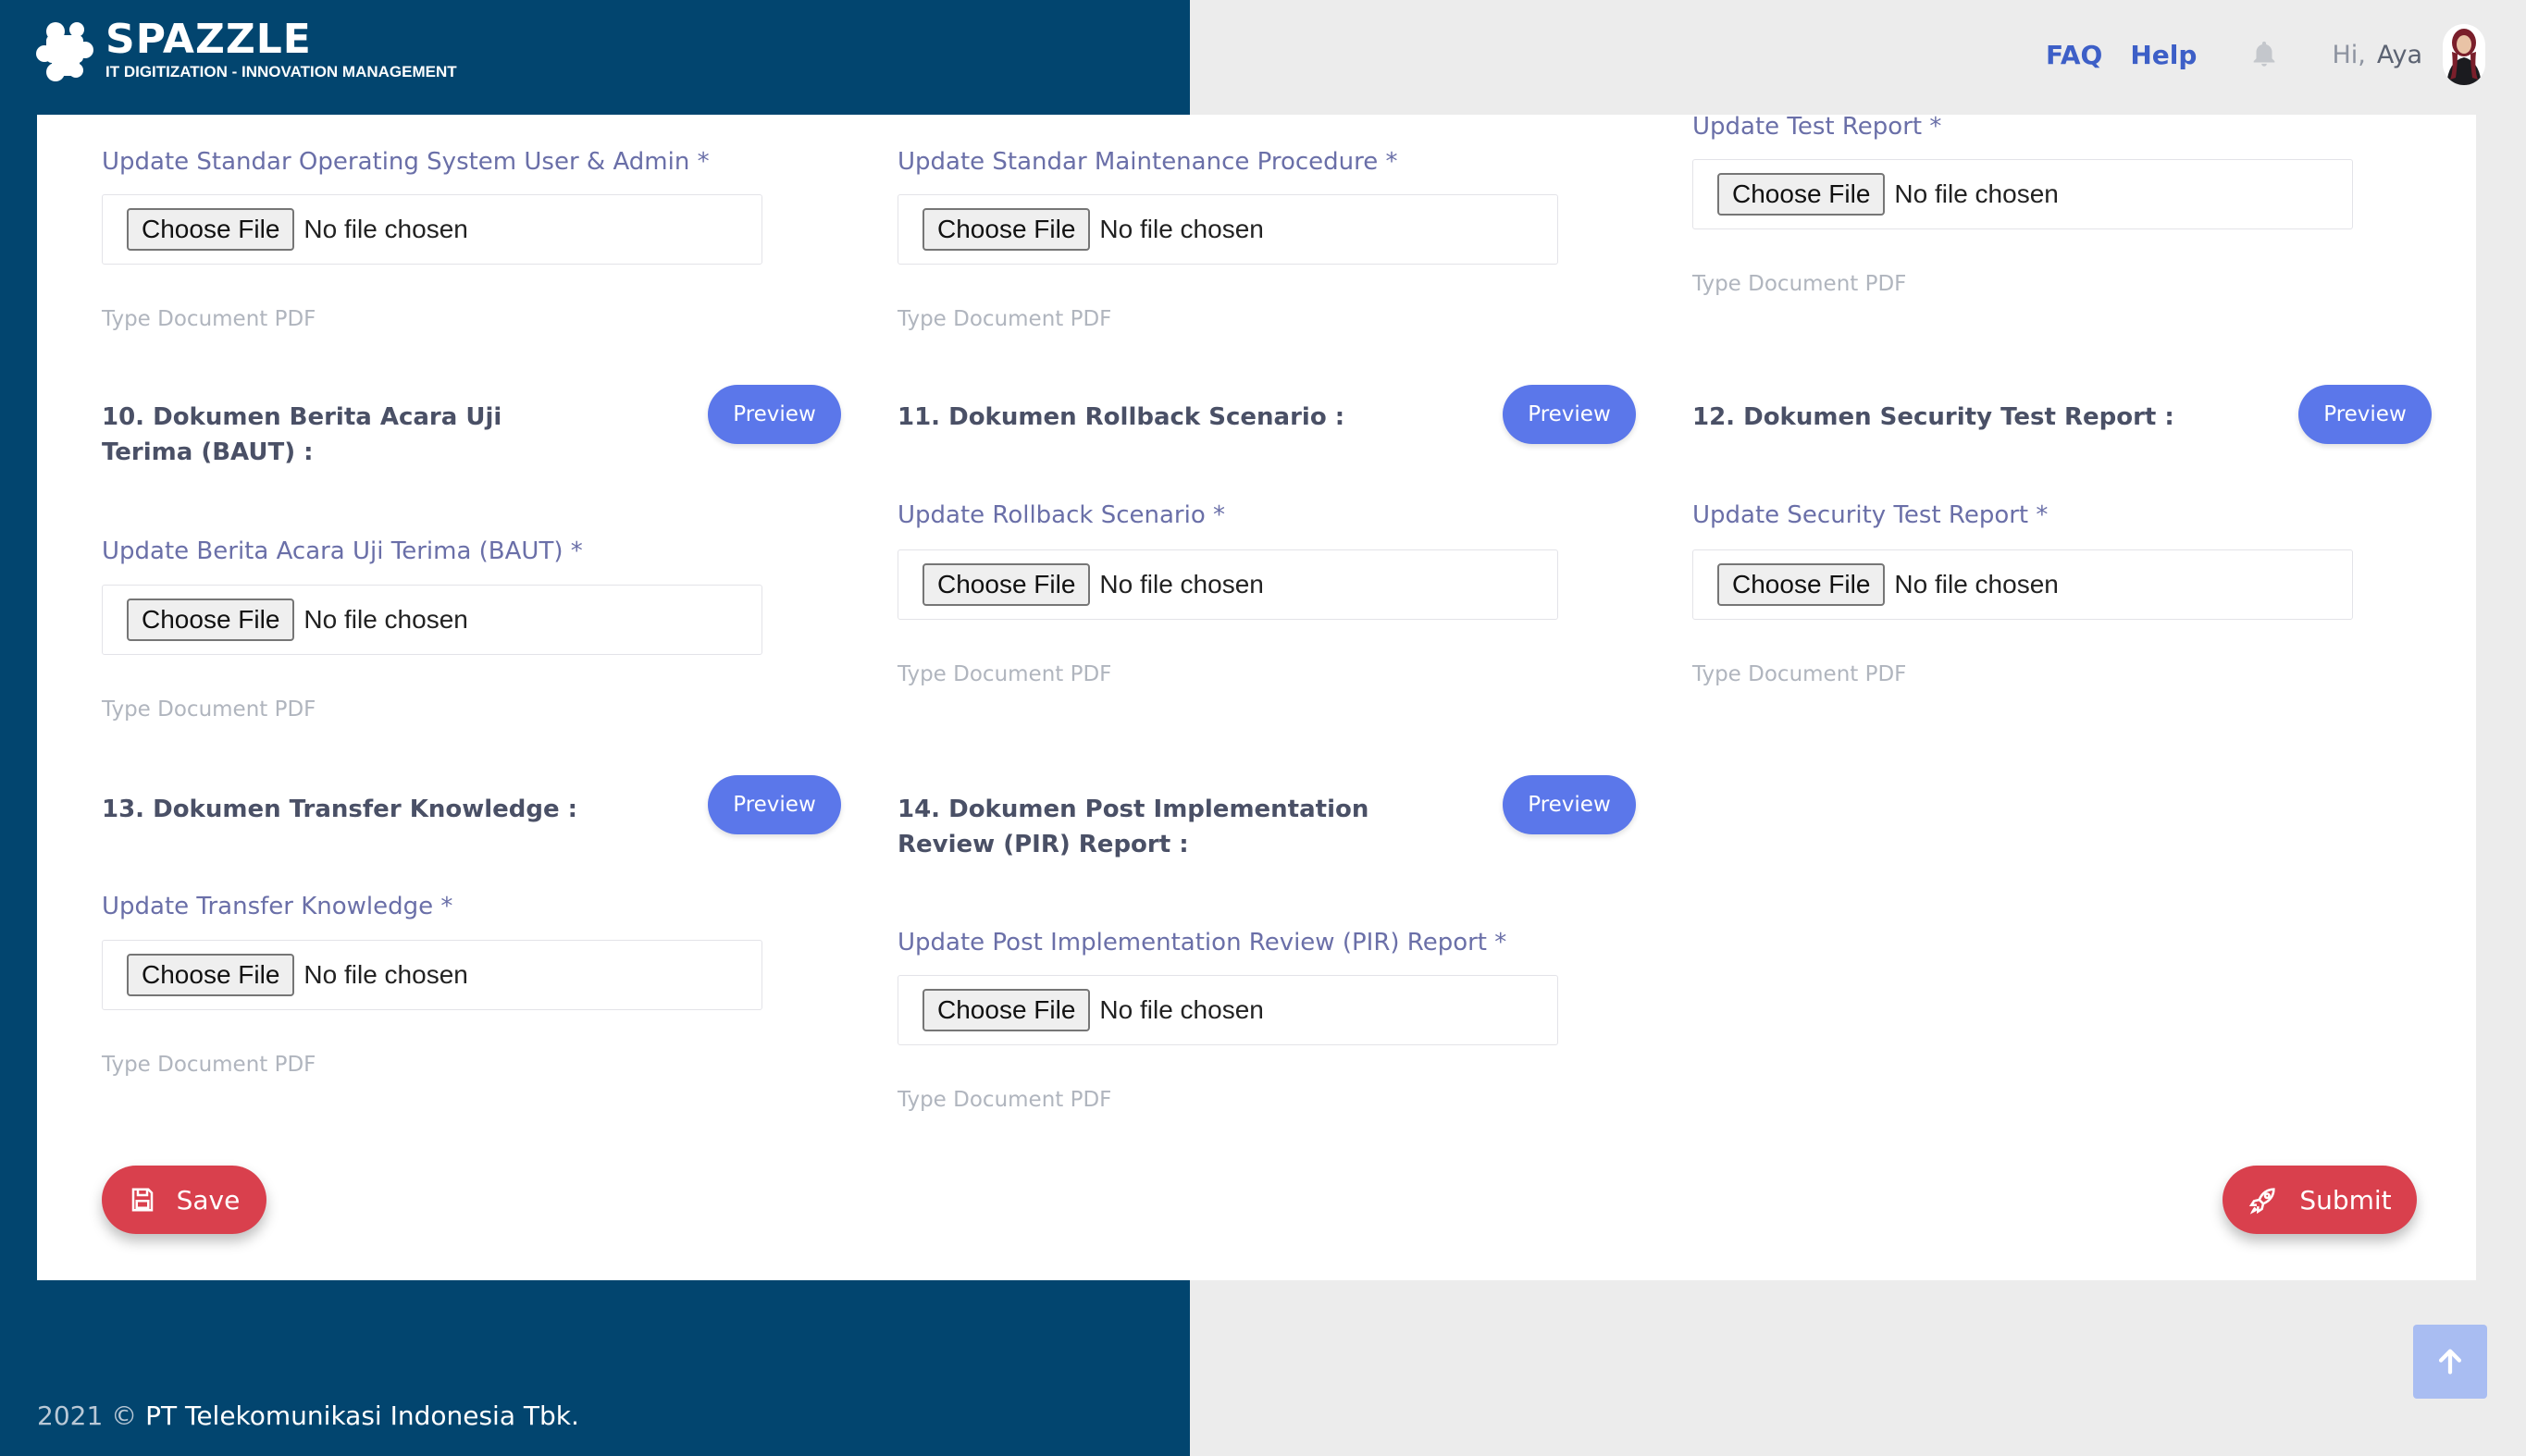 Image resolution: width=2526 pixels, height=1456 pixels. I want to click on top-navigation: FAQ Help Hi, Aya, so click(2251, 54).